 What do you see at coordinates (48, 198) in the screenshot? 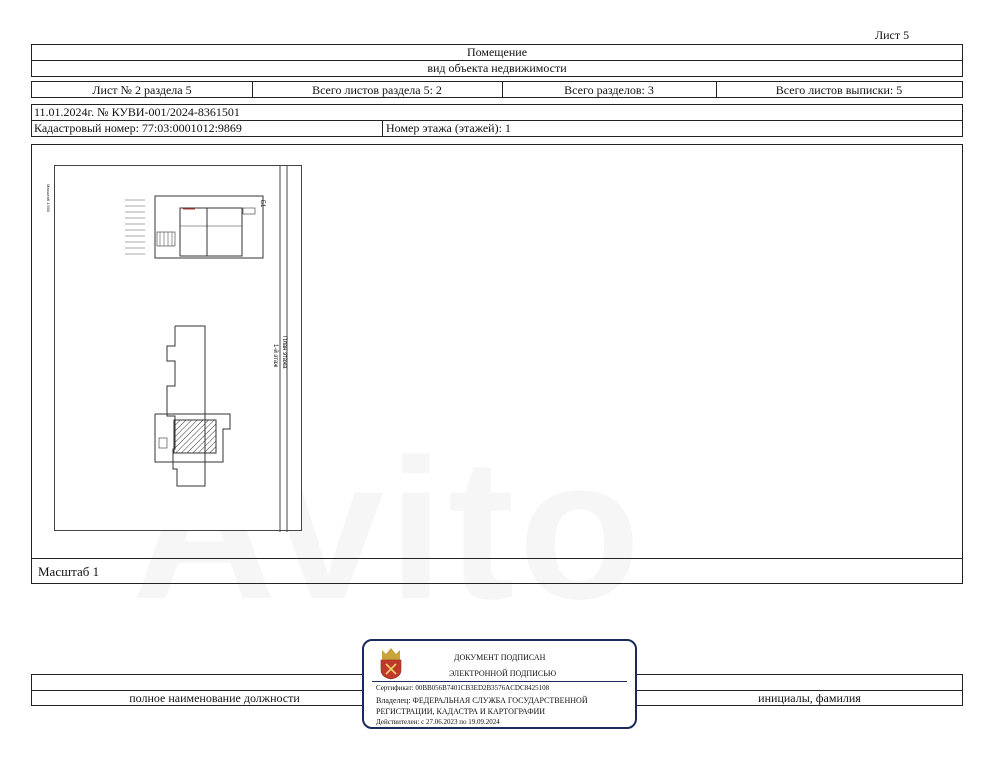
I see `scale-caption: Масштаб 1:500` at bounding box center [48, 198].